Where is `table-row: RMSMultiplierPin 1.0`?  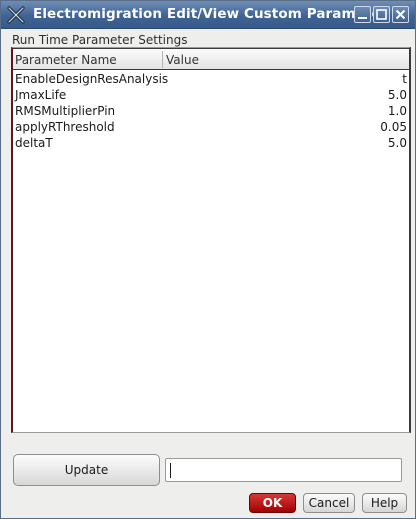
table-row: RMSMultiplierPin 1.0 is located at coordinates (211, 112).